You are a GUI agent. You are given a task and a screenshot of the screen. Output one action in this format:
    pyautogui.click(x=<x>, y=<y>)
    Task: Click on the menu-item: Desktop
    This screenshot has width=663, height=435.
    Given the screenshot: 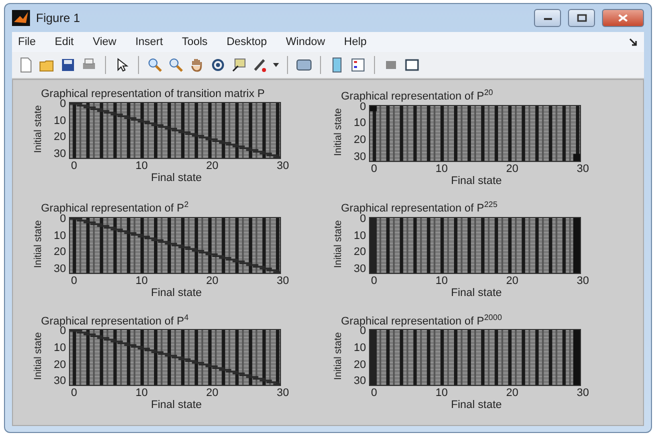 What is the action you would take?
    pyautogui.click(x=246, y=42)
    